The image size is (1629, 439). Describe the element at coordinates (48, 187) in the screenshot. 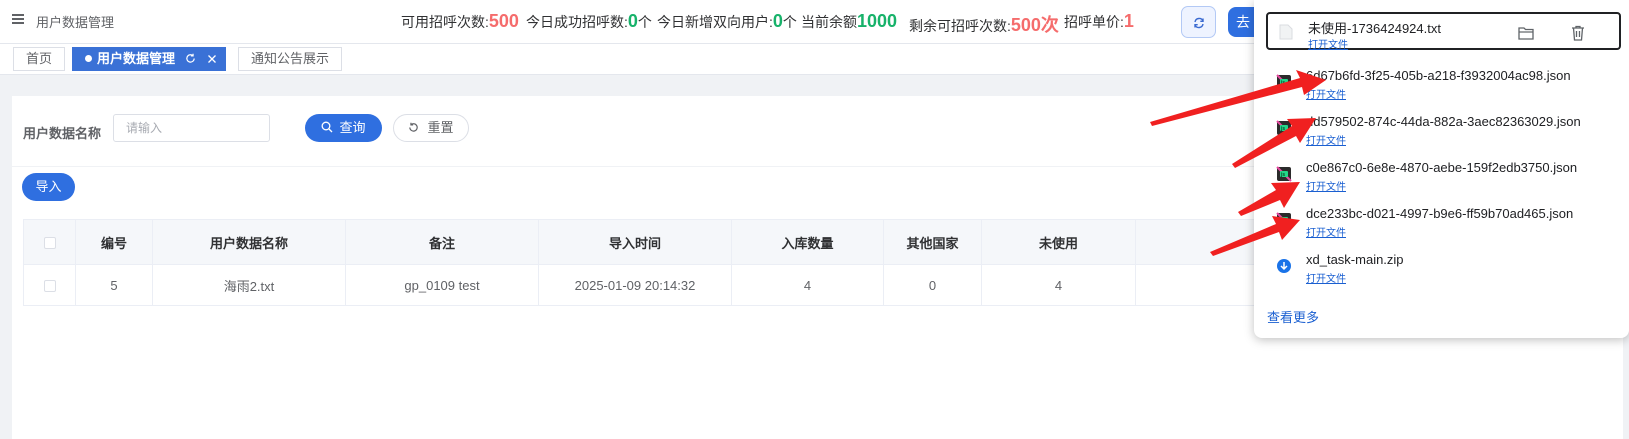

I see `import-button: 导入` at that location.